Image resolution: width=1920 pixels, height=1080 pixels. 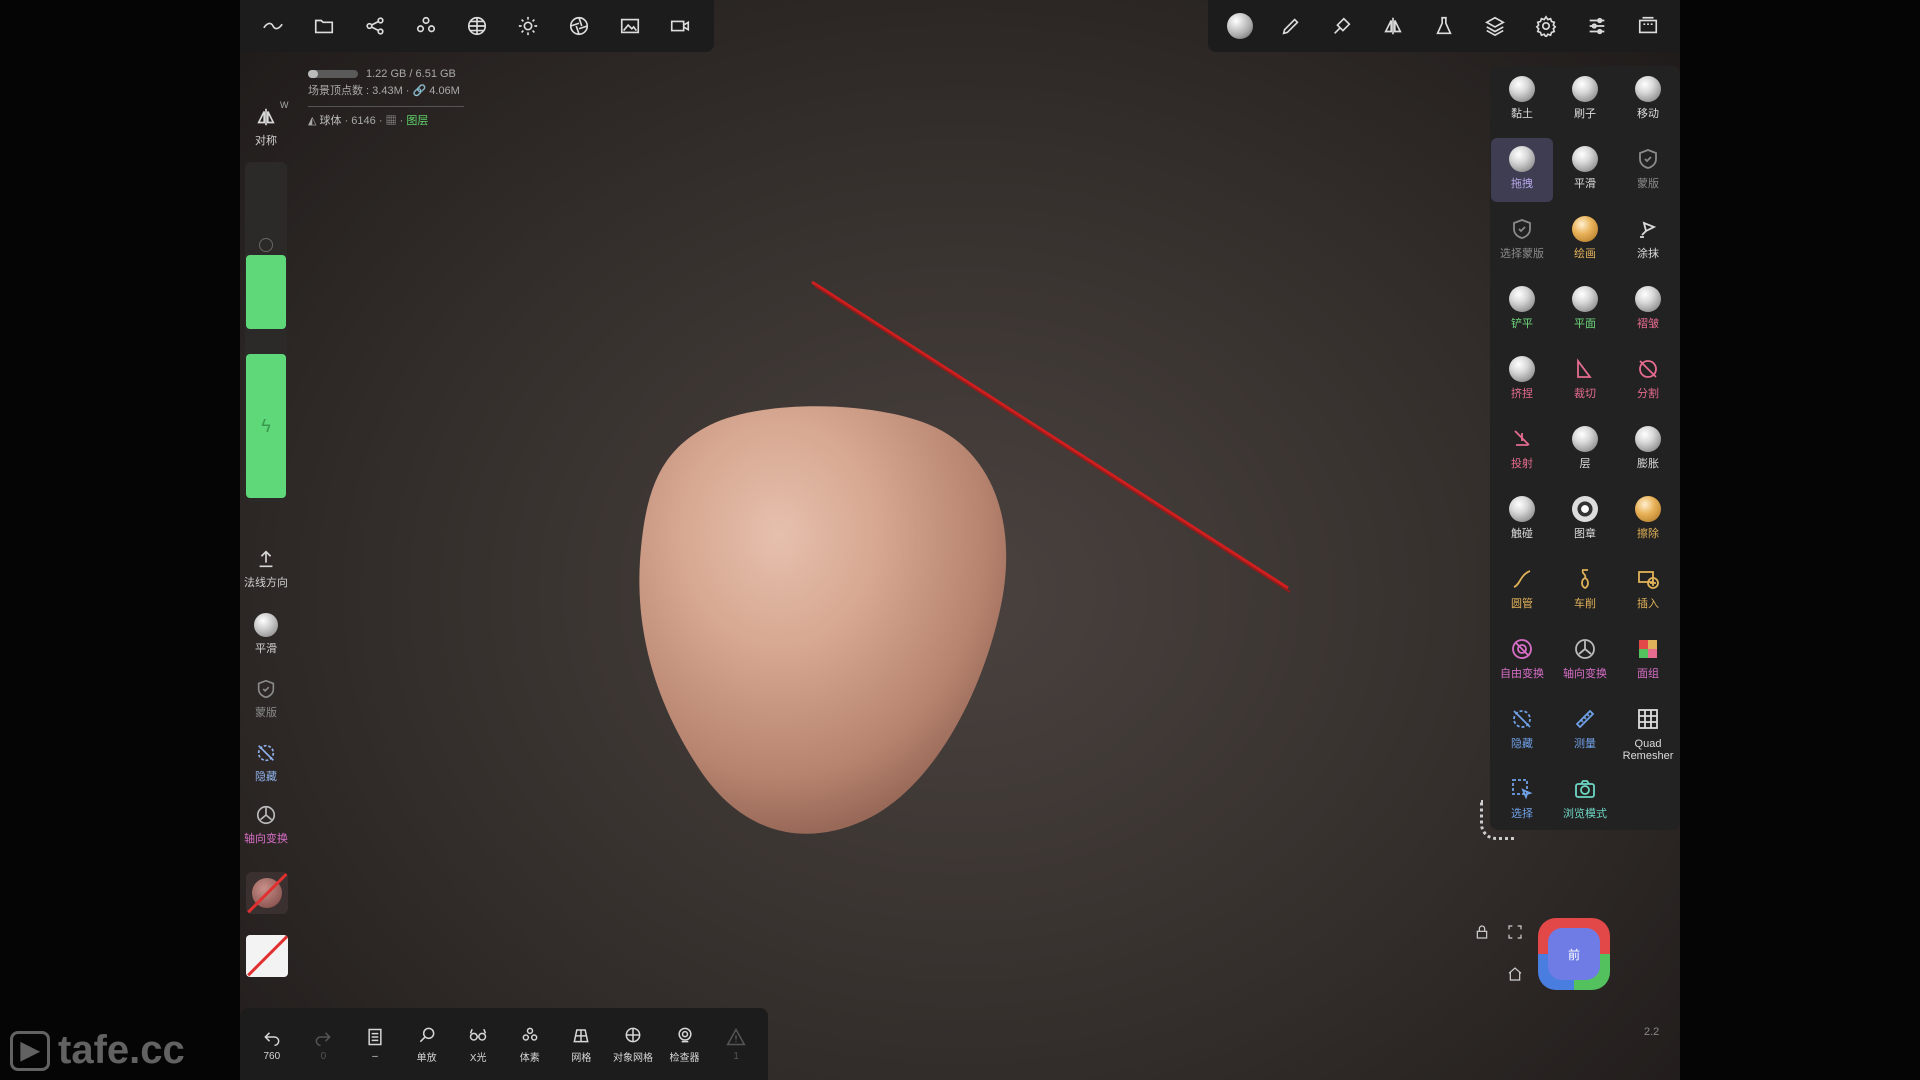 What do you see at coordinates (1522, 240) in the screenshot?
I see `tool-6: 选择蒙版` at bounding box center [1522, 240].